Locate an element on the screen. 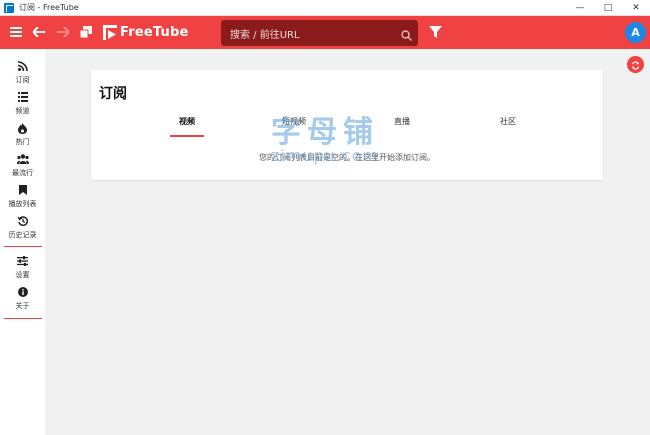 Image resolution: width=650 pixels, height=435 pixels. avatar: A is located at coordinates (635, 32).